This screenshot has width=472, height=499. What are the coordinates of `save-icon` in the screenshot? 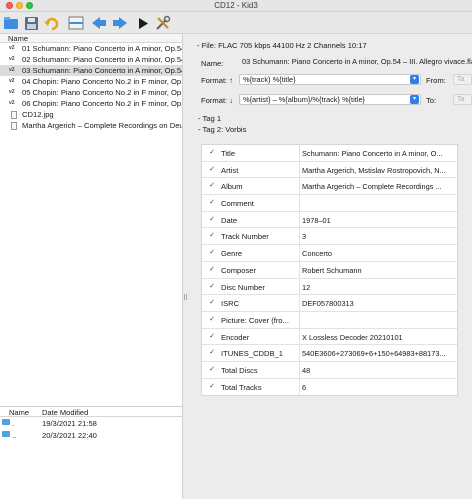 It's located at (31, 23).